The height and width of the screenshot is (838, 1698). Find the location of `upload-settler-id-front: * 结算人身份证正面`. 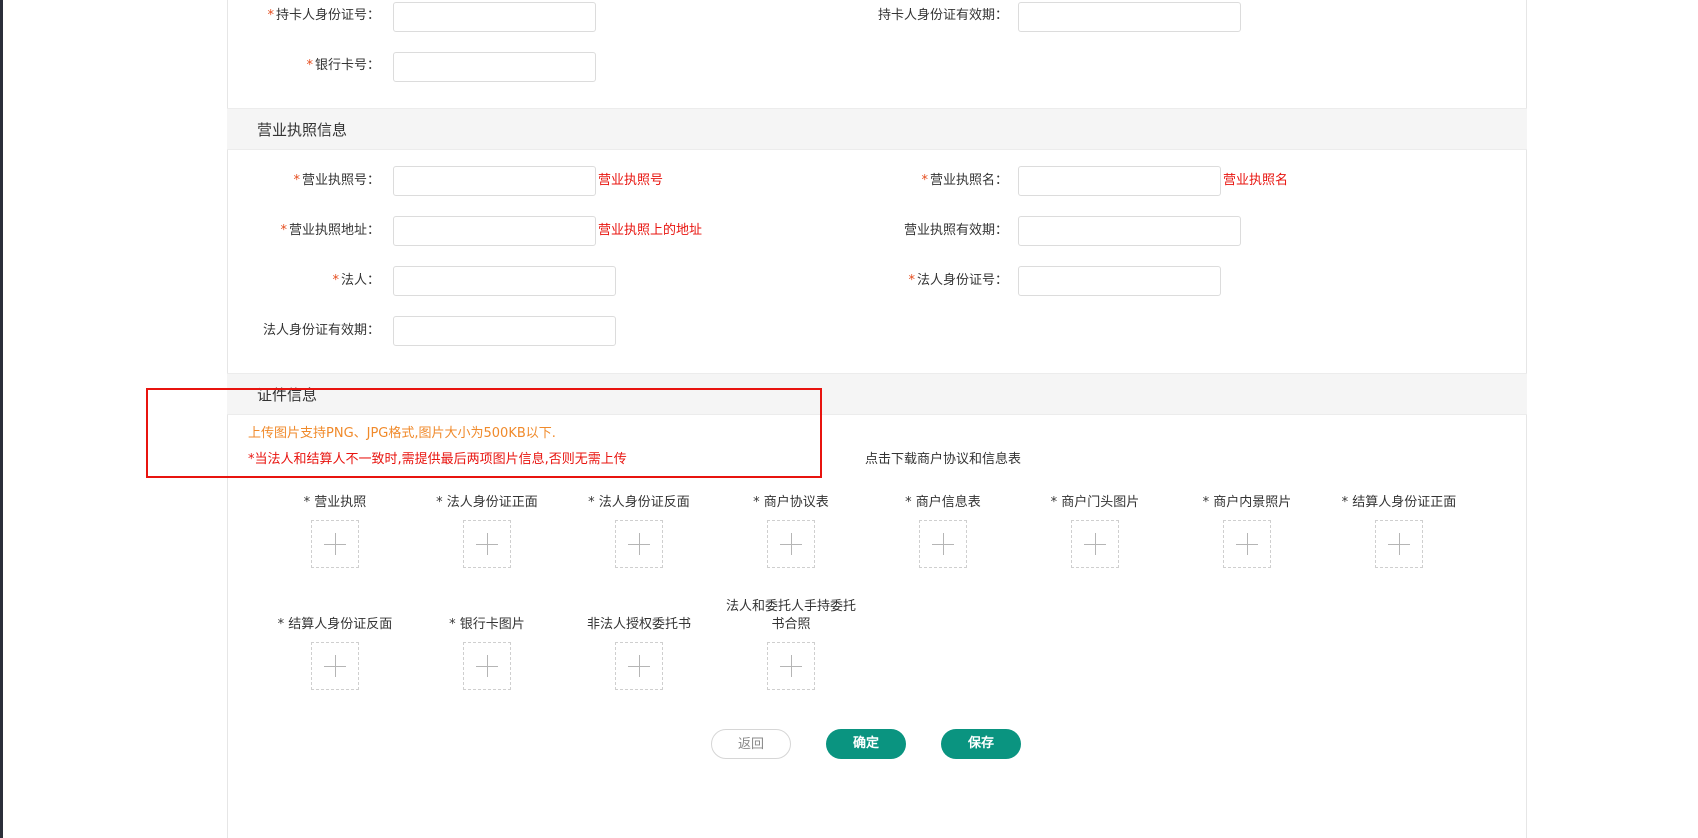

upload-settler-id-front: * 结算人身份证正面 is located at coordinates (1399, 531).